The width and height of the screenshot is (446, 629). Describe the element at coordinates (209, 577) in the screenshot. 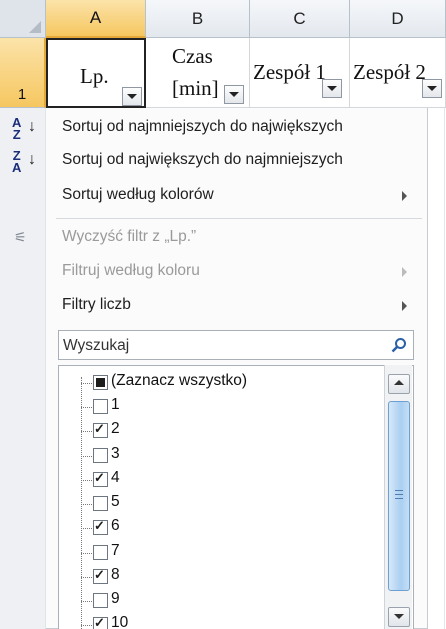

I see `filter-value-row: 8` at that location.